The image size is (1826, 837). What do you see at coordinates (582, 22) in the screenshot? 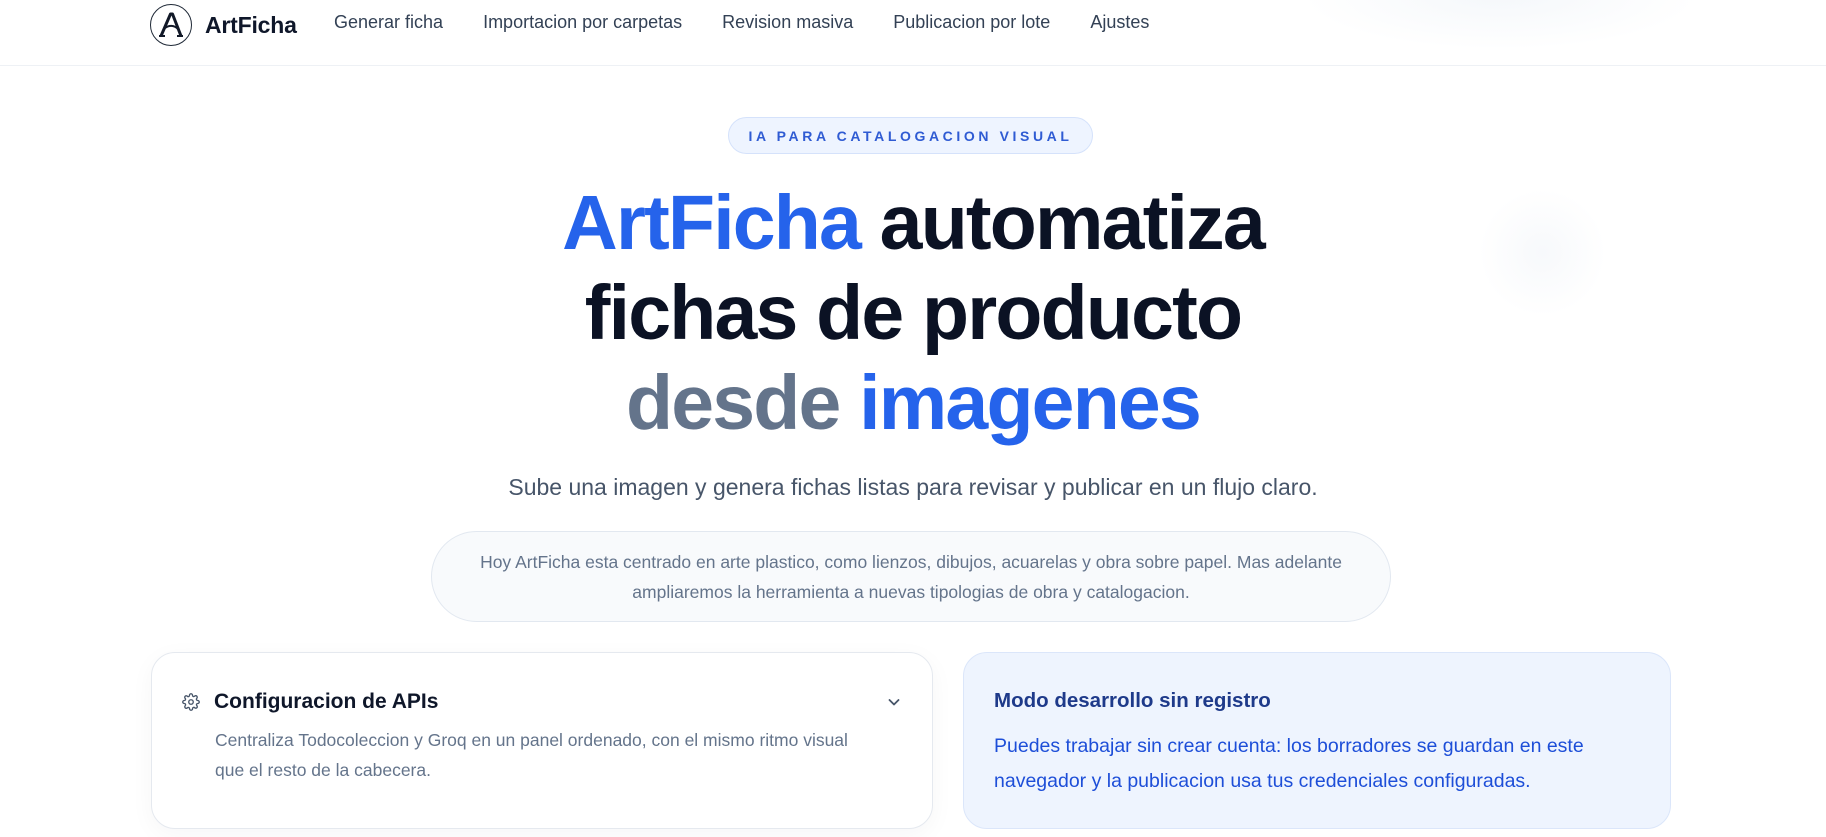
I see `nav-item-importacion-por-carpetas: Importacion por carpetas` at bounding box center [582, 22].